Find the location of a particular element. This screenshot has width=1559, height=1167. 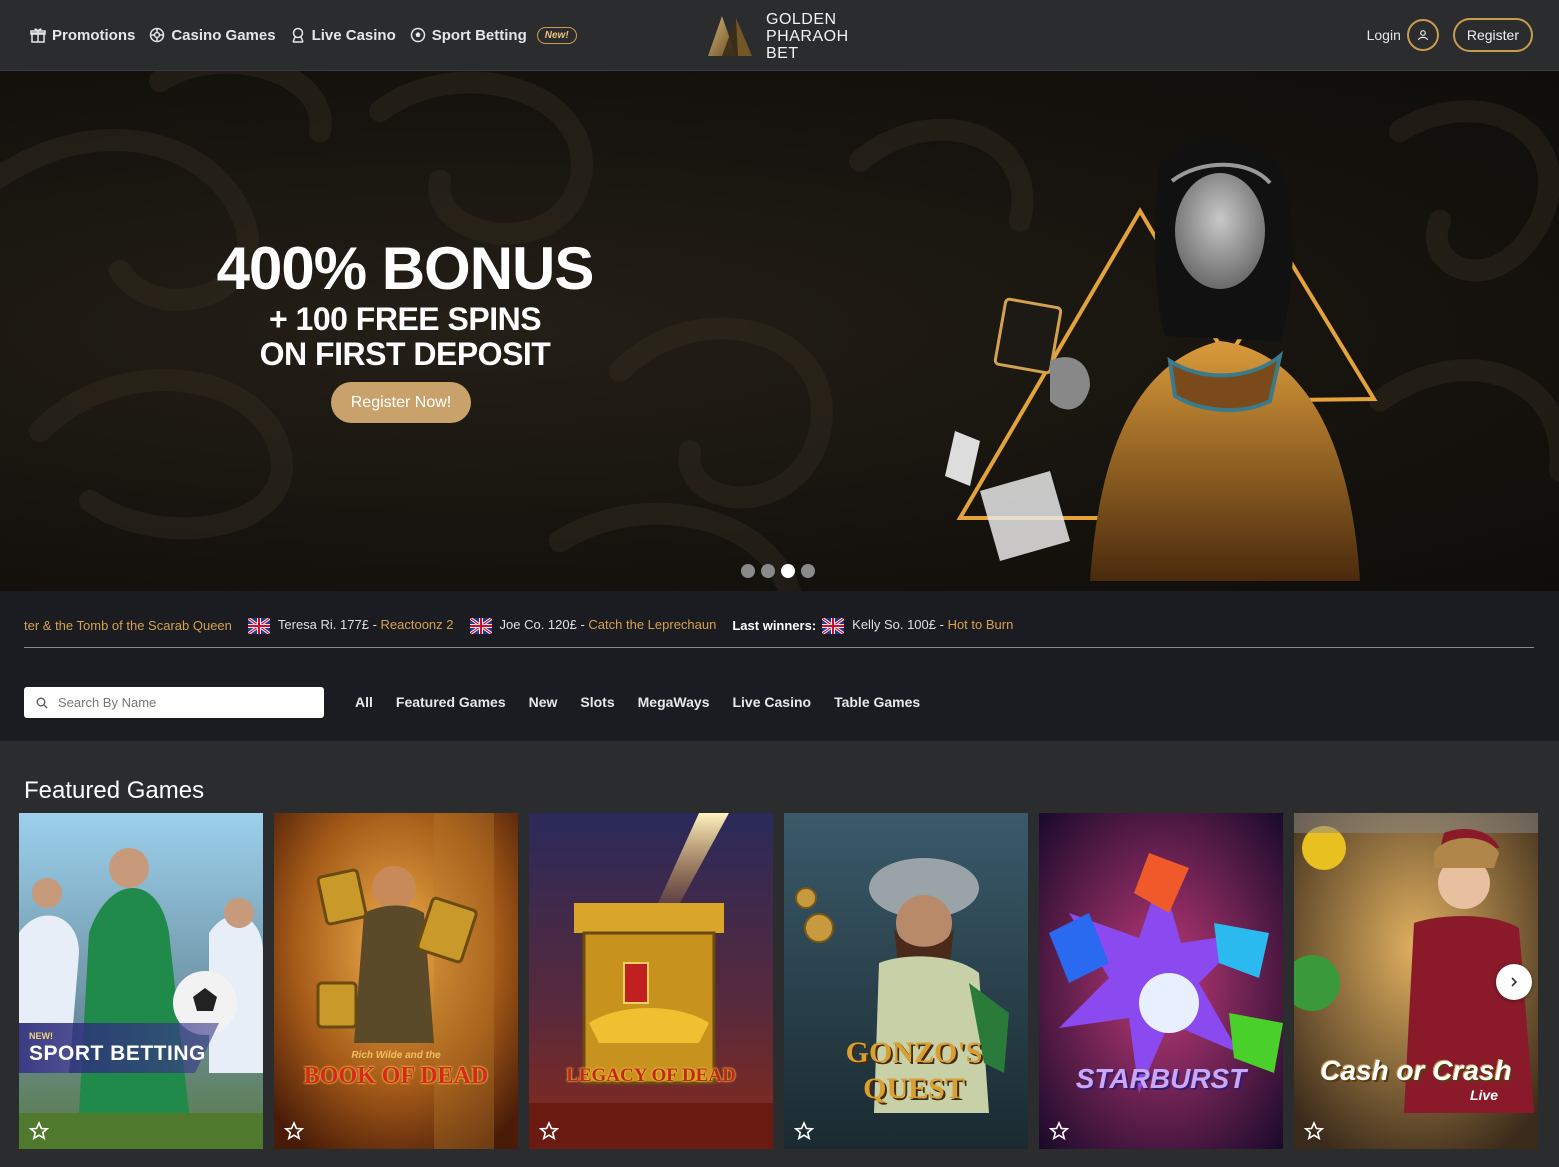

logo-text: GOLDEN PHARAOH BET is located at coordinates (807, 36).